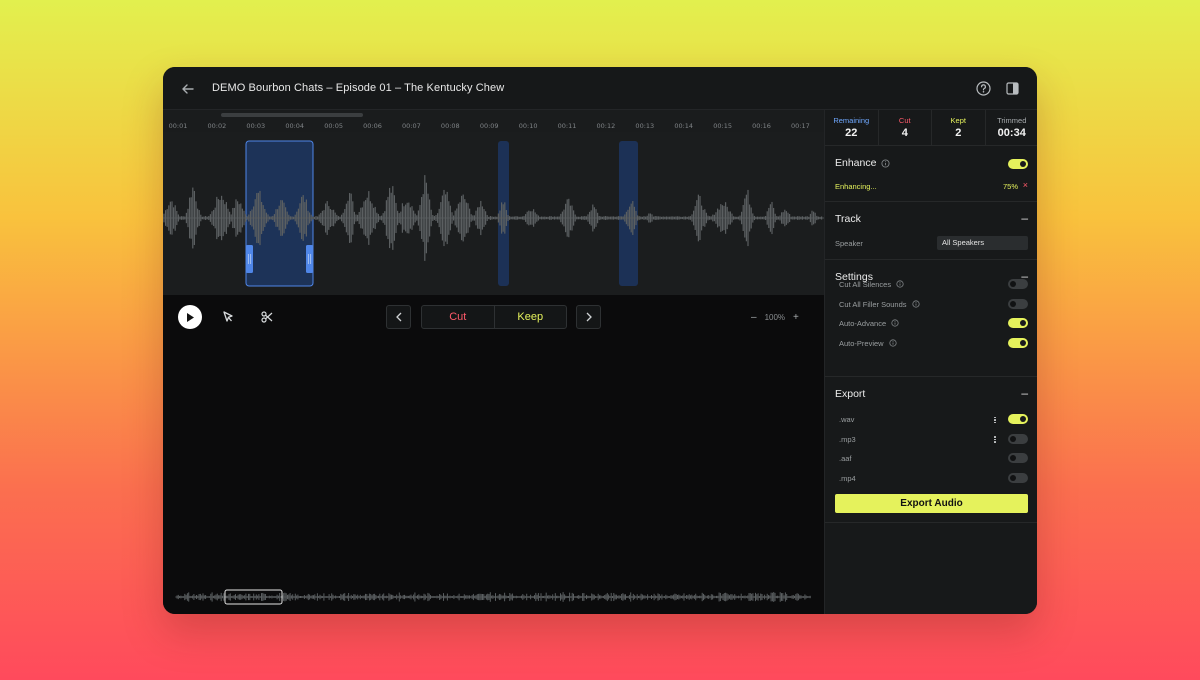 This screenshot has width=1200, height=680. I want to click on help-icon, so click(983, 88).